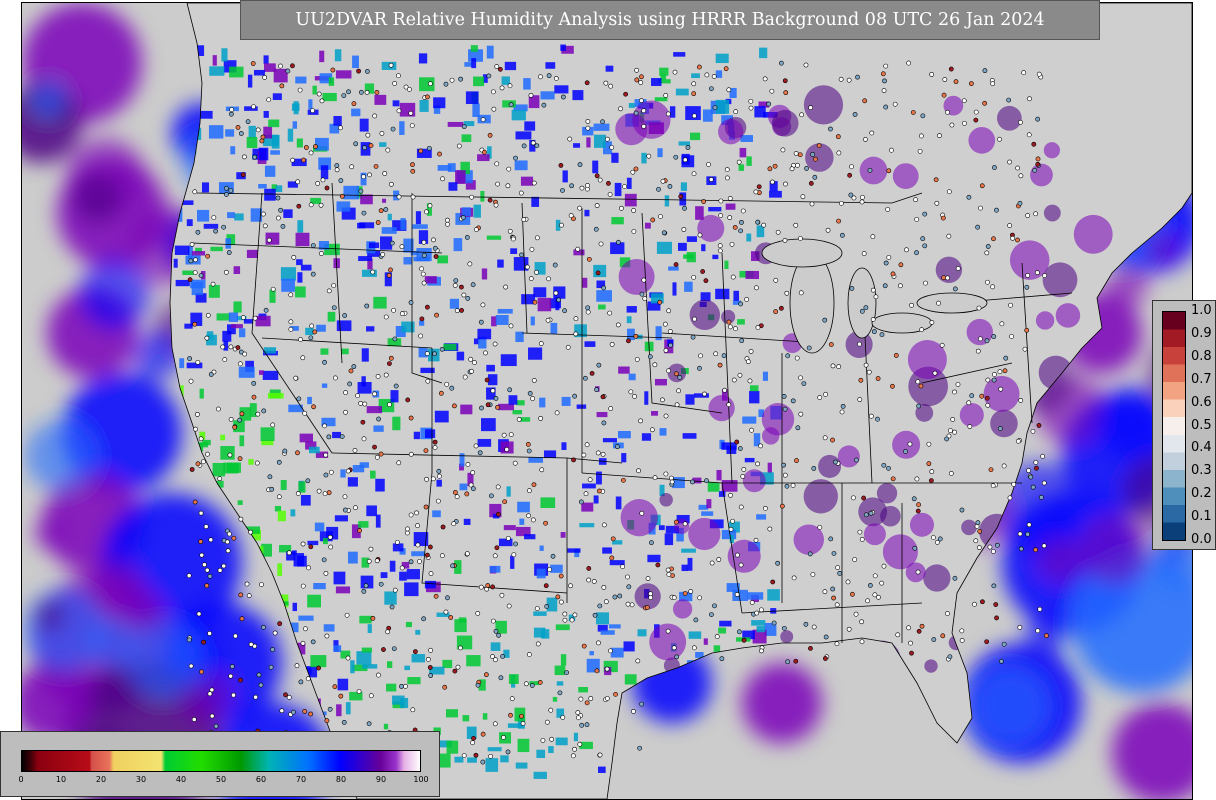 The height and width of the screenshot is (800, 1216). I want to click on humidity-colorbar: 0 10 20 30 40 50 60 70 80 90 100, so click(220, 764).